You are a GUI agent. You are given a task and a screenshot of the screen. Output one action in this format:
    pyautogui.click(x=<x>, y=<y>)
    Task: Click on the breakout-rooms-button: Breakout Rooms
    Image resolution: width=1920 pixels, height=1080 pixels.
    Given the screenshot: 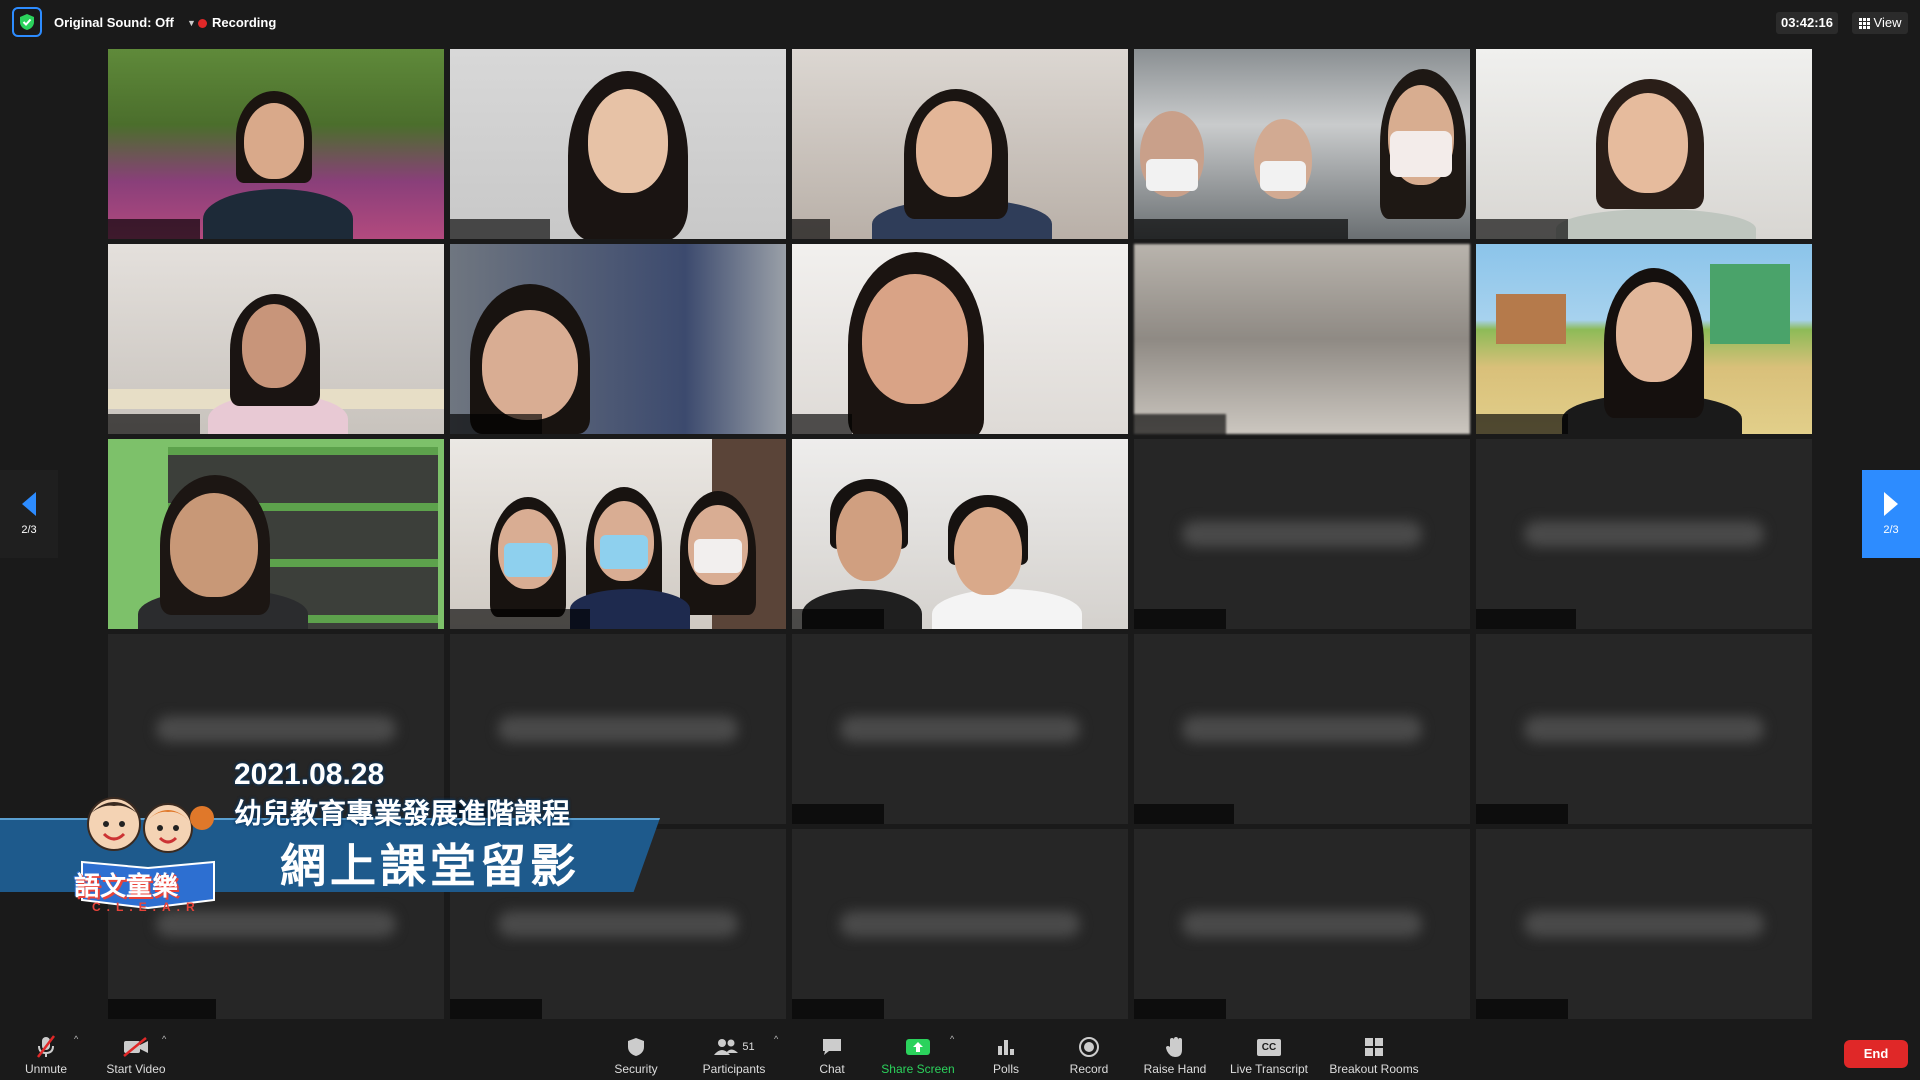 What is the action you would take?
    pyautogui.click(x=1374, y=1054)
    